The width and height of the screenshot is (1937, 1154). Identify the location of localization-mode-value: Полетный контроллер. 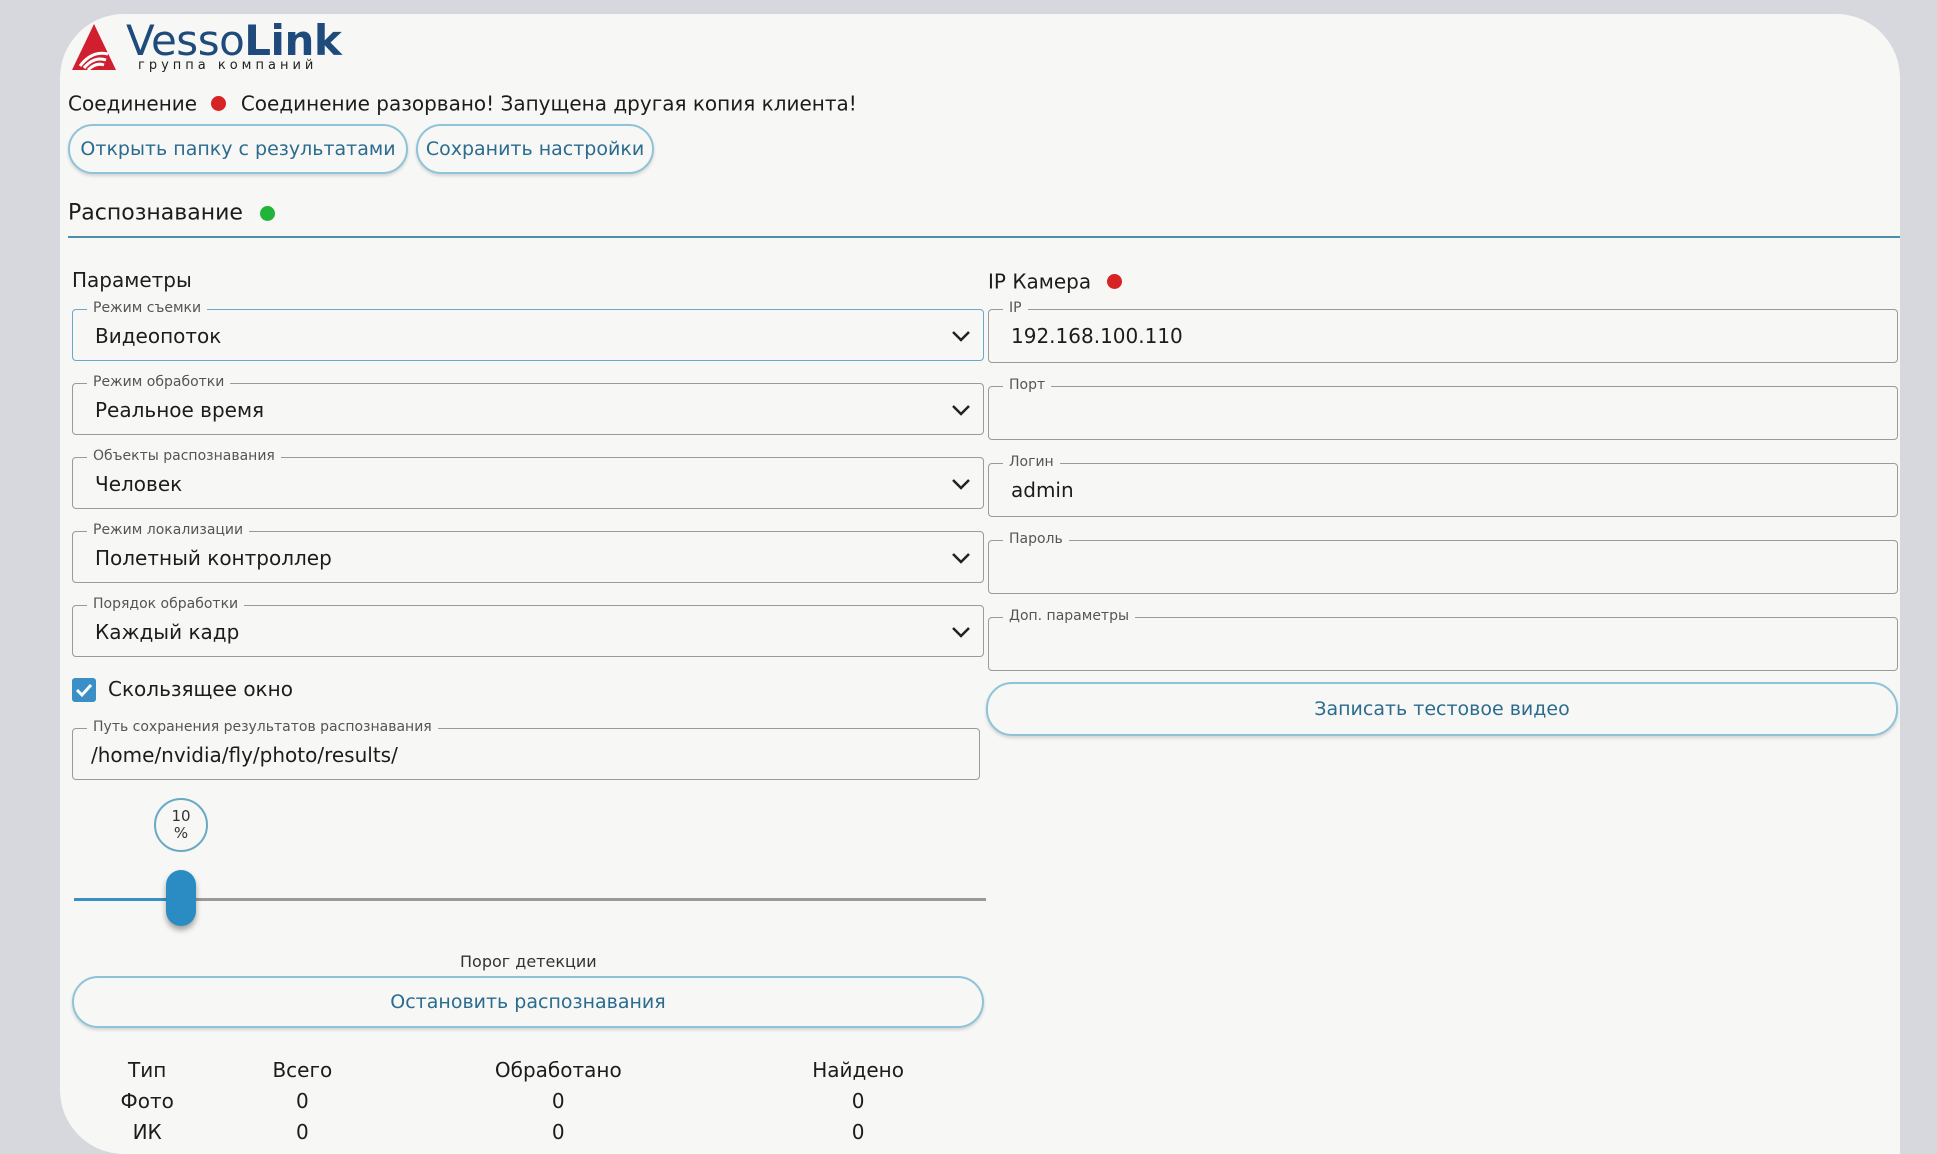
(213, 558).